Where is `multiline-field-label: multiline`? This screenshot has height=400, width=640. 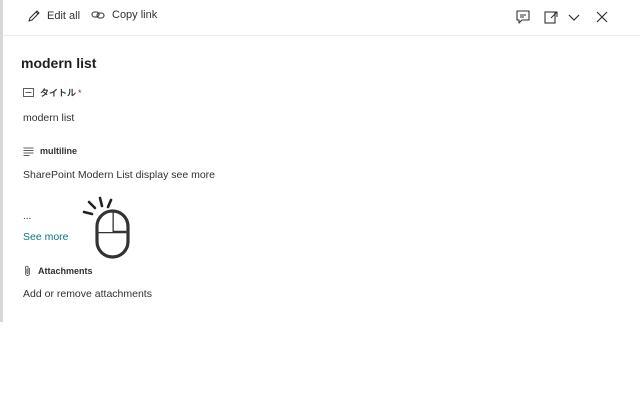 multiline-field-label: multiline is located at coordinates (50, 151).